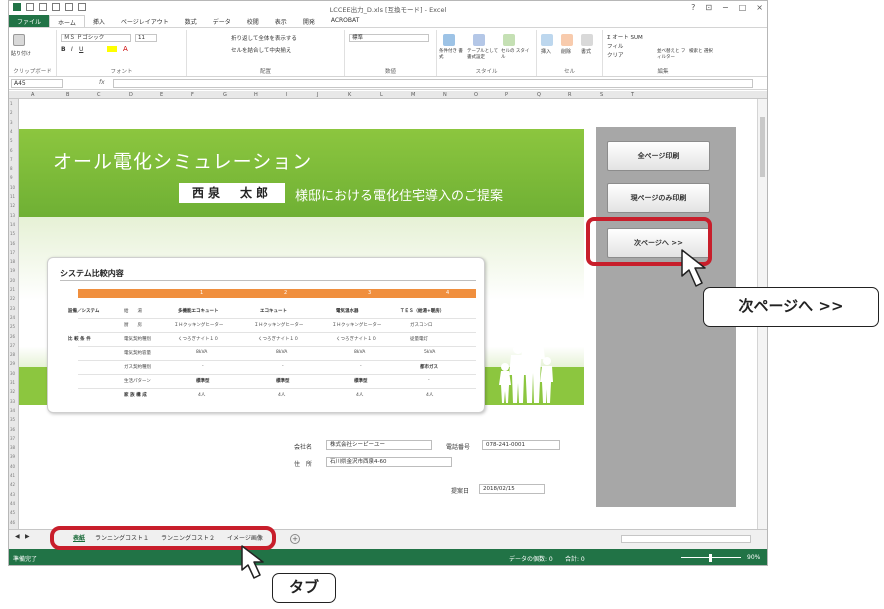  I want to click on date-field: 2018/02/15, so click(512, 489).